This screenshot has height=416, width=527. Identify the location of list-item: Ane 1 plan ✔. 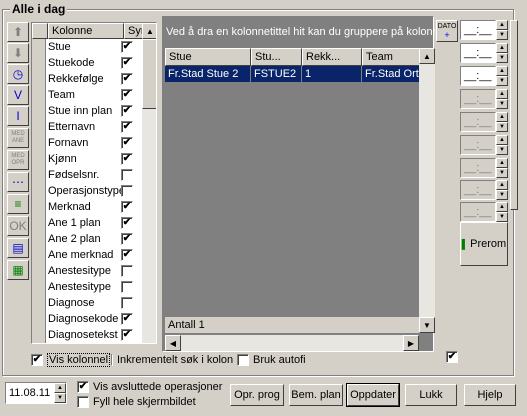
(88, 223).